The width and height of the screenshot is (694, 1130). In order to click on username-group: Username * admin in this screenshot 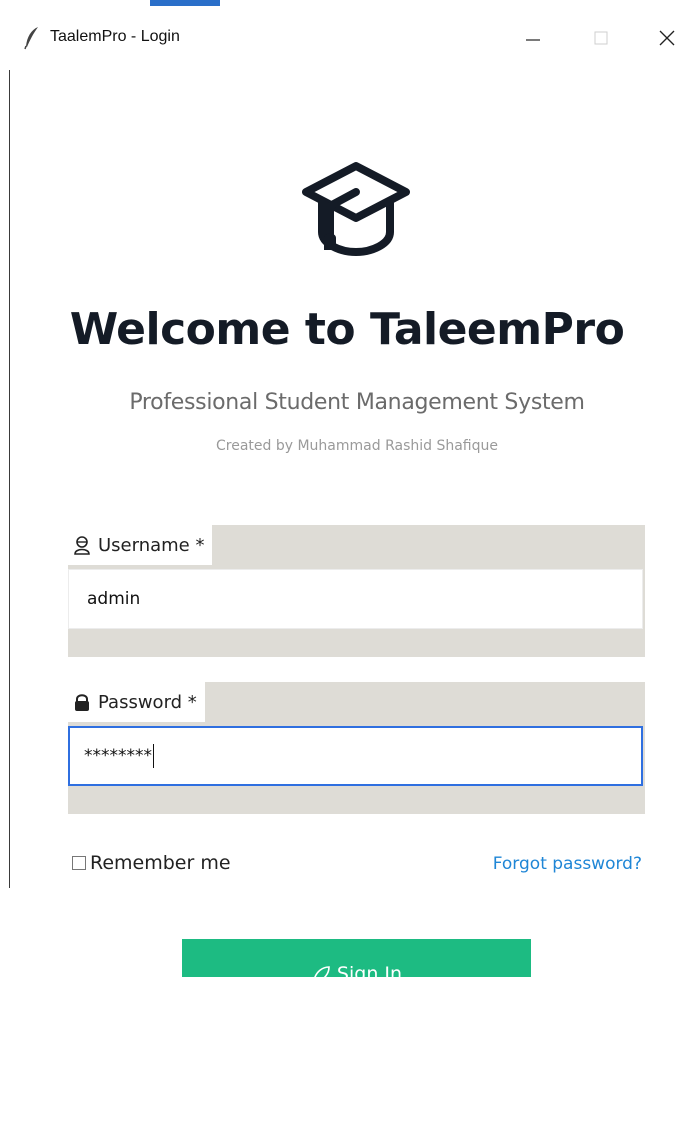, I will do `click(356, 591)`.